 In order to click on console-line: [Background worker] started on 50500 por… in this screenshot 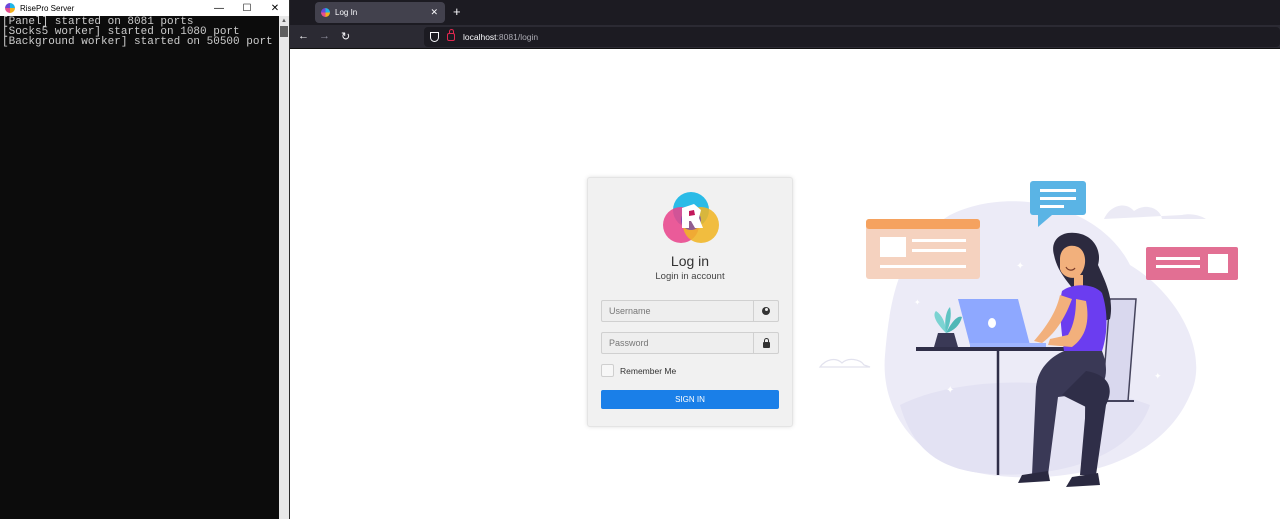, I will do `click(137, 42)`.